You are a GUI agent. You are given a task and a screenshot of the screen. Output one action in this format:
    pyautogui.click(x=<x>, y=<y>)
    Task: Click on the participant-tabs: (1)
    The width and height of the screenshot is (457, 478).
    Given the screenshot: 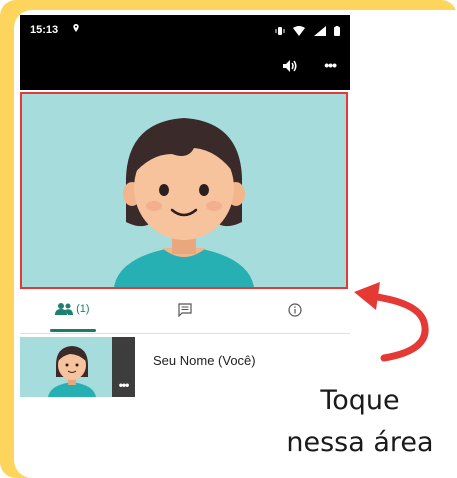 What is the action you would take?
    pyautogui.click(x=185, y=313)
    